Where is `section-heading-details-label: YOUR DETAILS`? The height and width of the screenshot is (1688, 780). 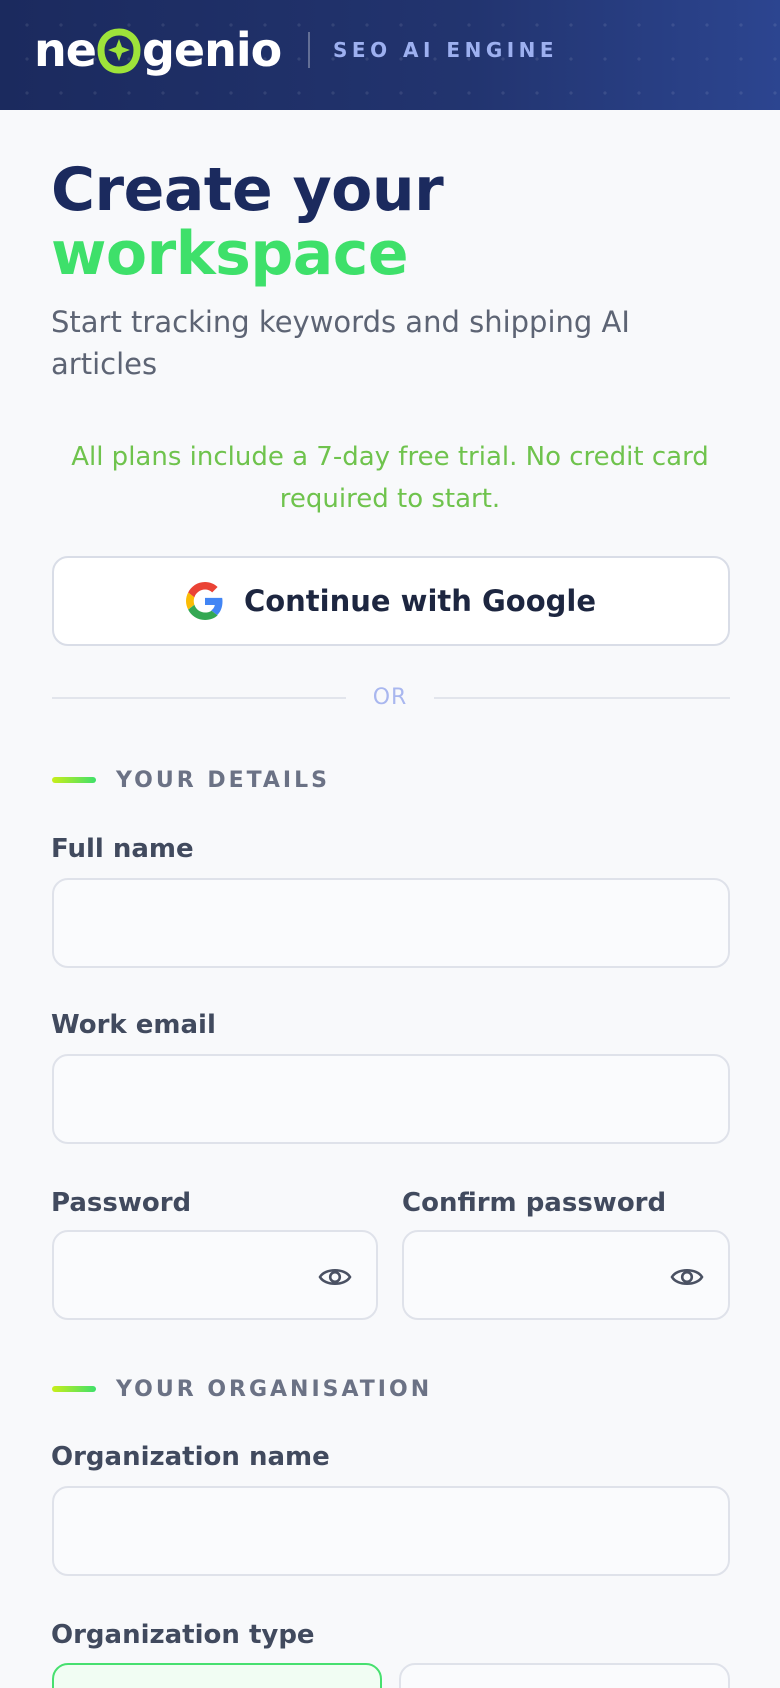
section-heading-details-label: YOUR DETAILS is located at coordinates (223, 780).